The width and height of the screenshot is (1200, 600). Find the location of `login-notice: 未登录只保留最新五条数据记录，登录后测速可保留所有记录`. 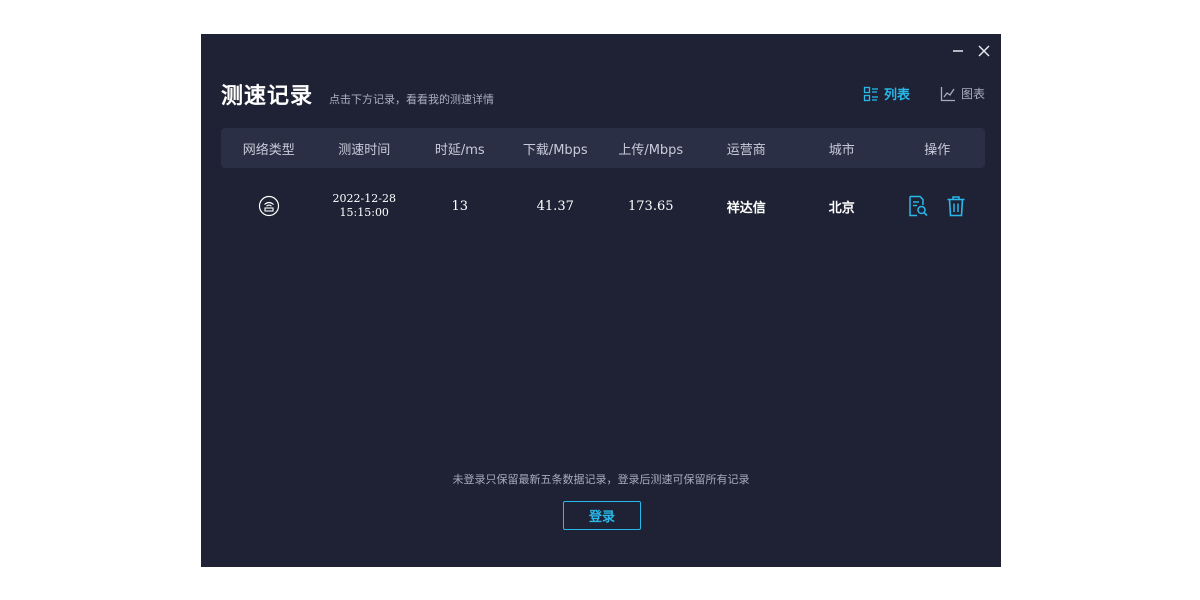

login-notice: 未登录只保留最新五条数据记录，登录后测速可保留所有记录 is located at coordinates (601, 479).